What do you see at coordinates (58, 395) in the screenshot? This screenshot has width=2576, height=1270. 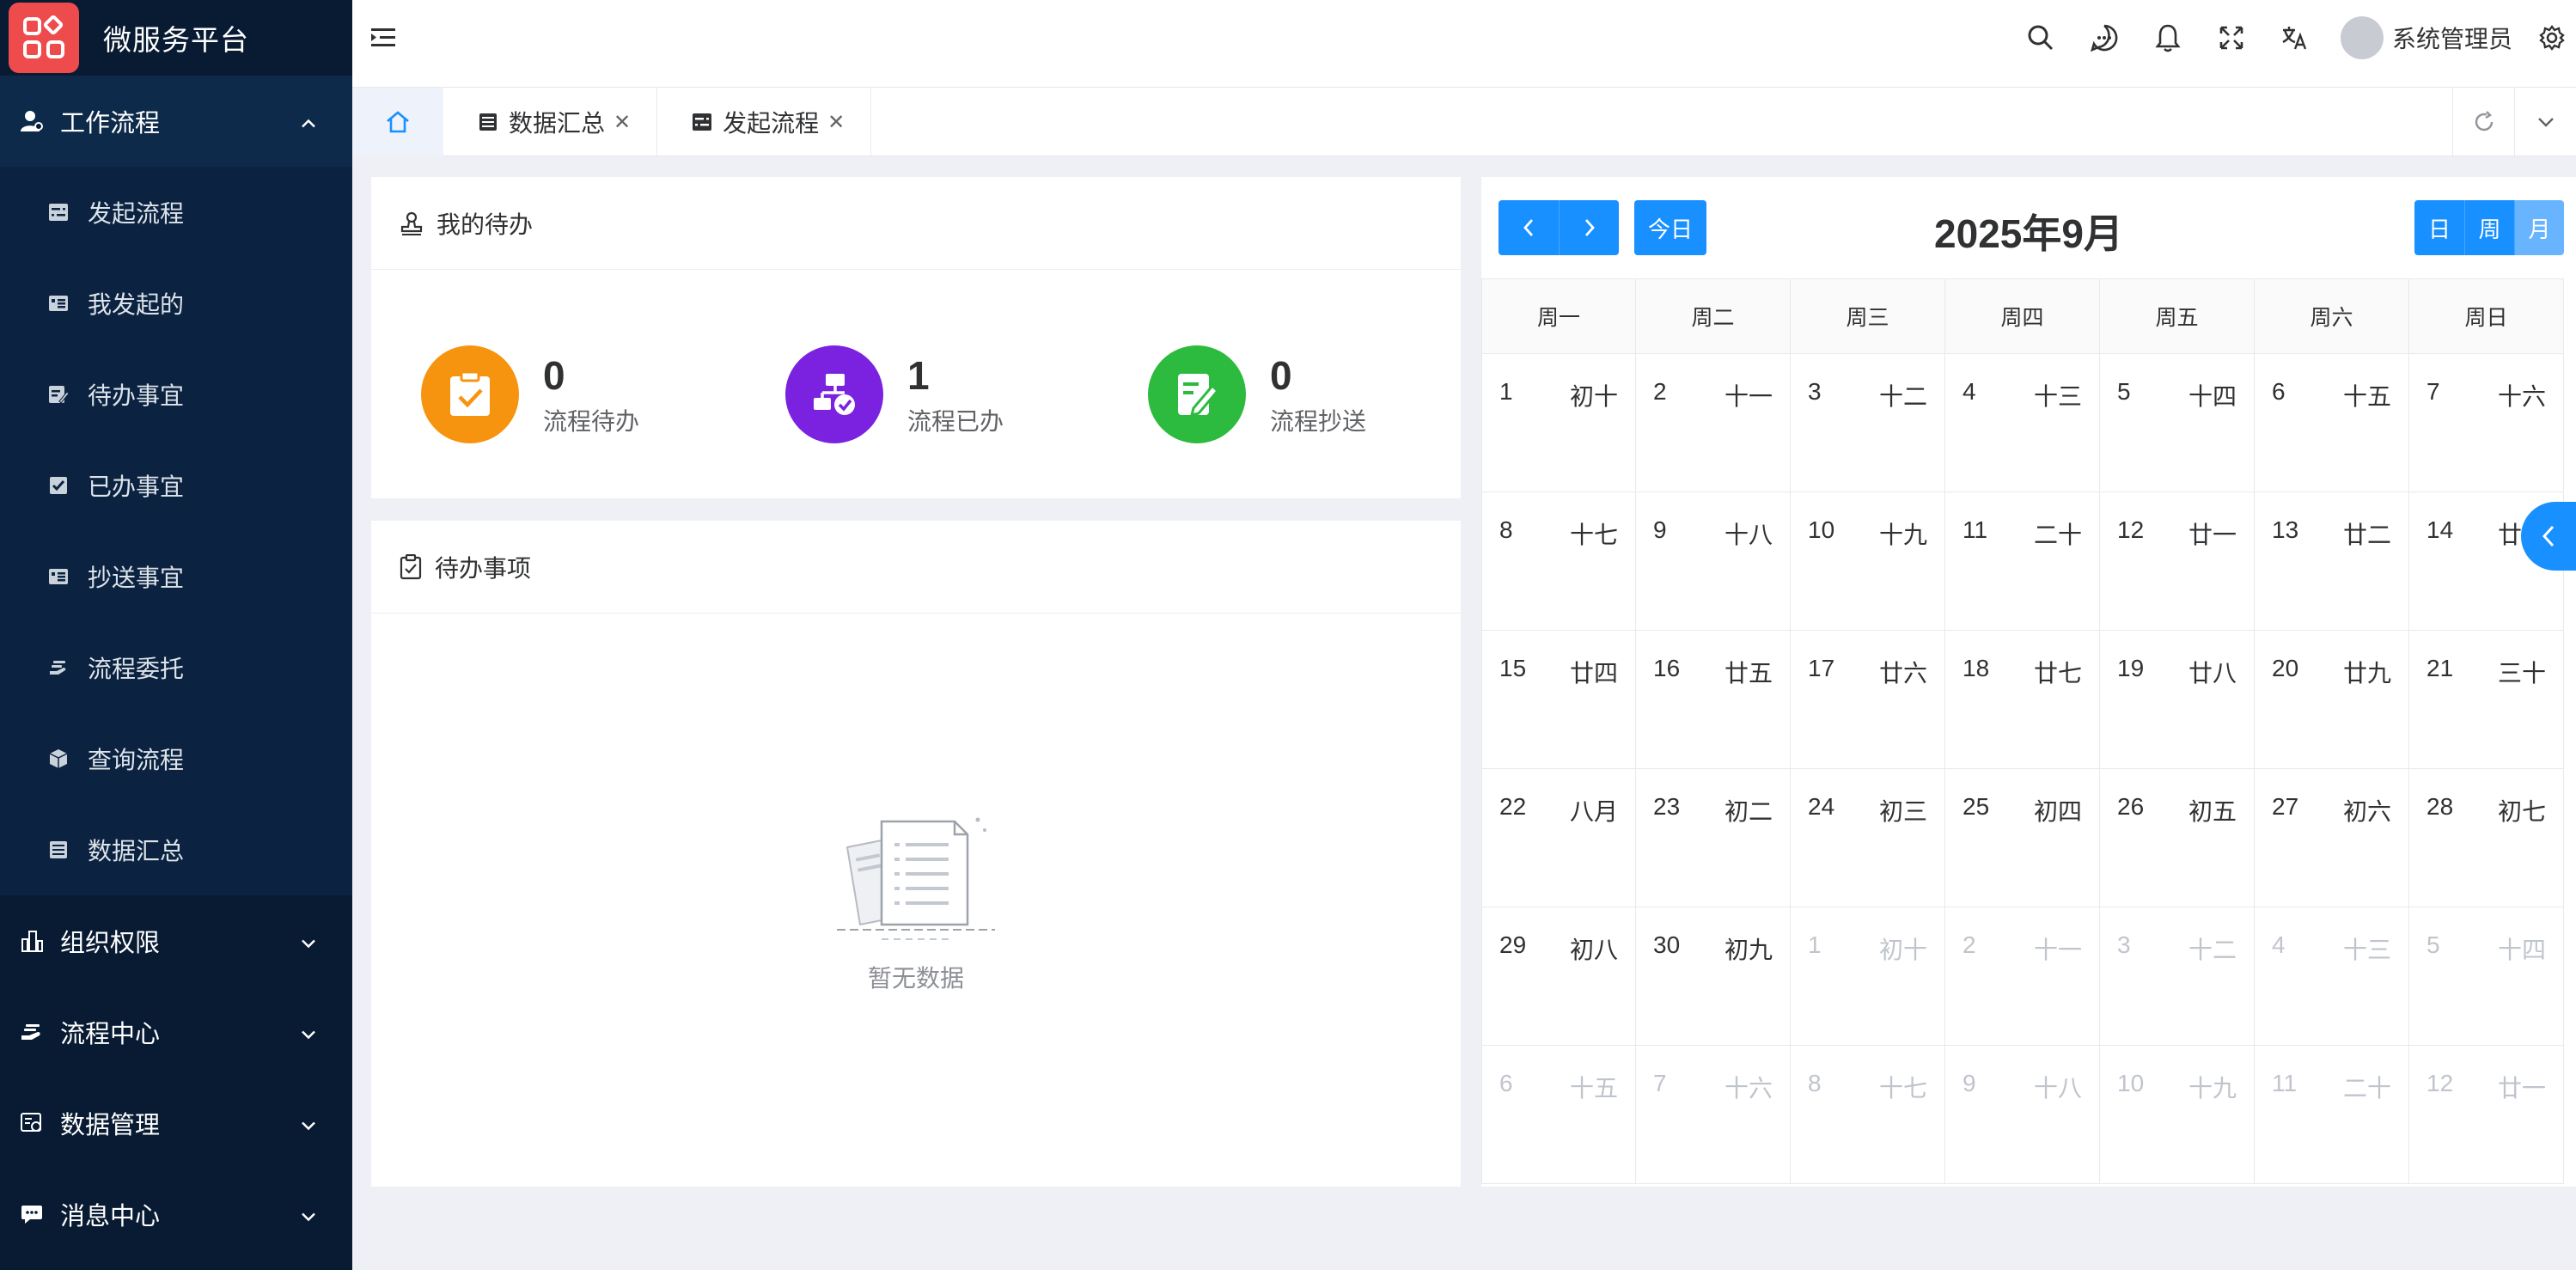 I see `edit-doc-icon` at bounding box center [58, 395].